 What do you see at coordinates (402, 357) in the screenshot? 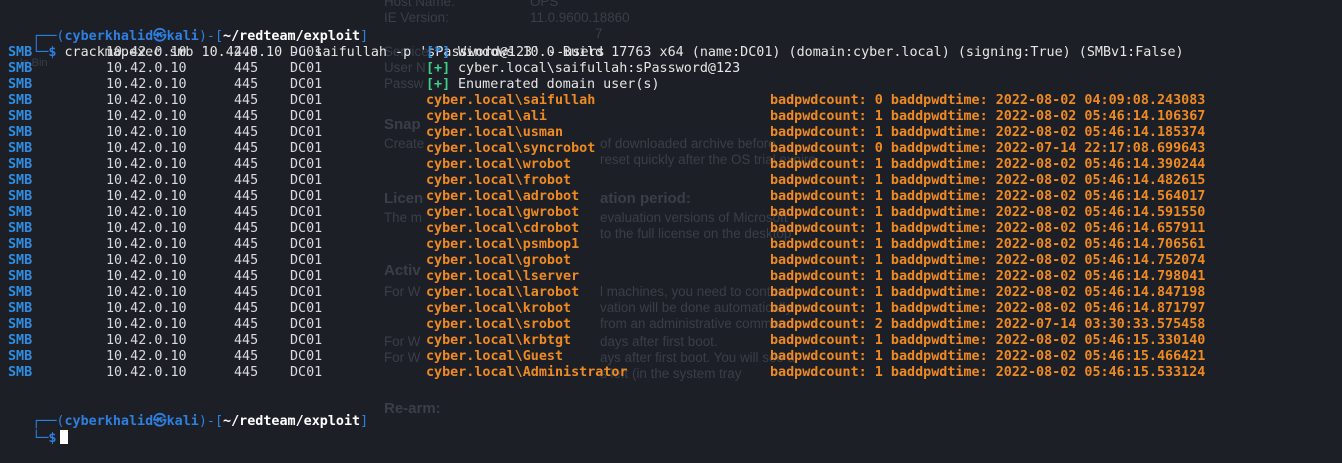
I see `background-label-for-3: For W` at bounding box center [402, 357].